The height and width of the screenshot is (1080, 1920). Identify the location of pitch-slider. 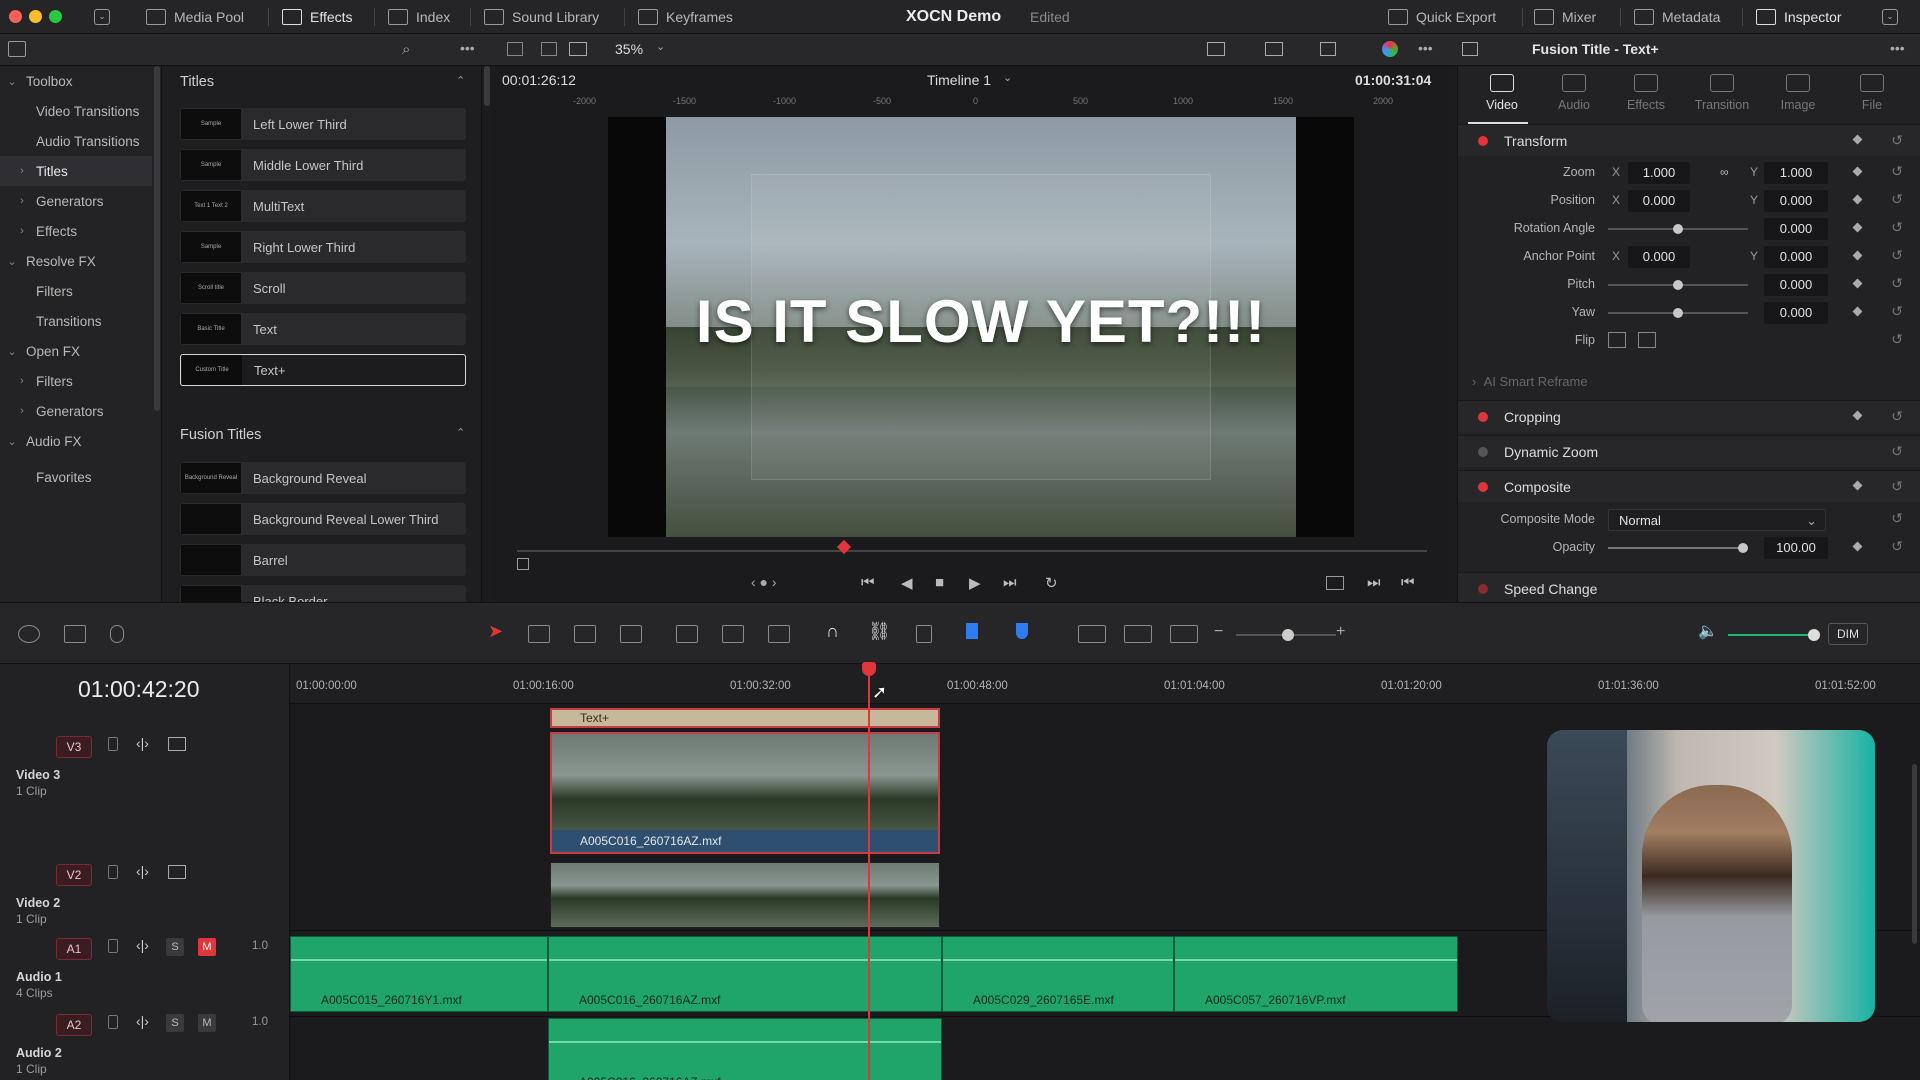
(1678, 285).